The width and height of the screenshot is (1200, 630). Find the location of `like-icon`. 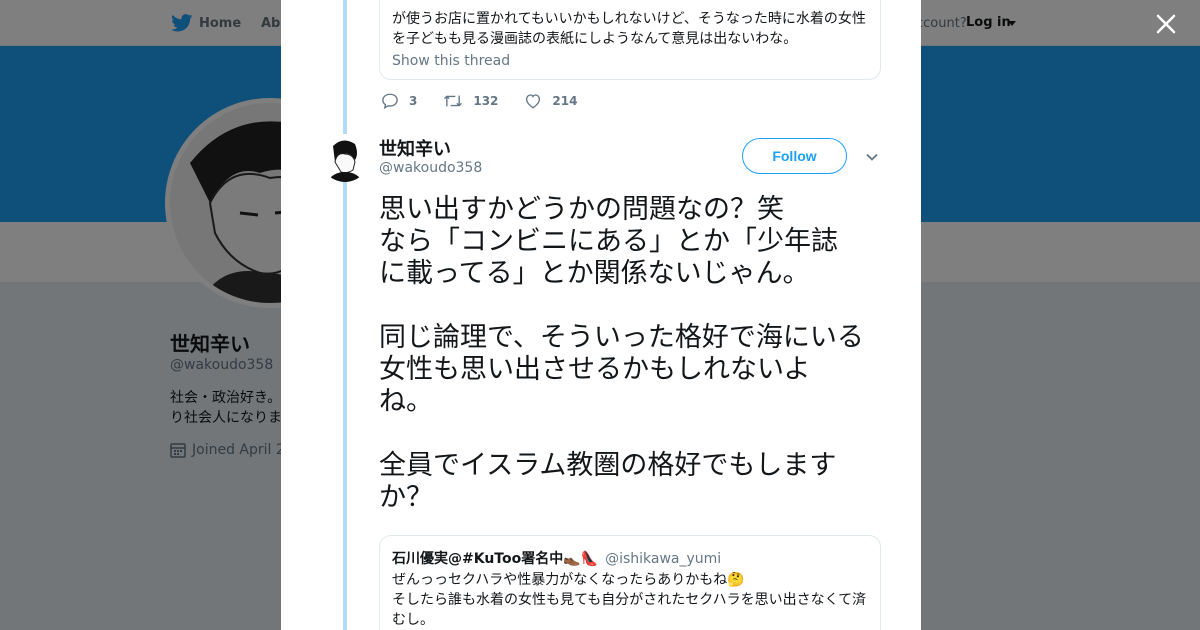

like-icon is located at coordinates (533, 101).